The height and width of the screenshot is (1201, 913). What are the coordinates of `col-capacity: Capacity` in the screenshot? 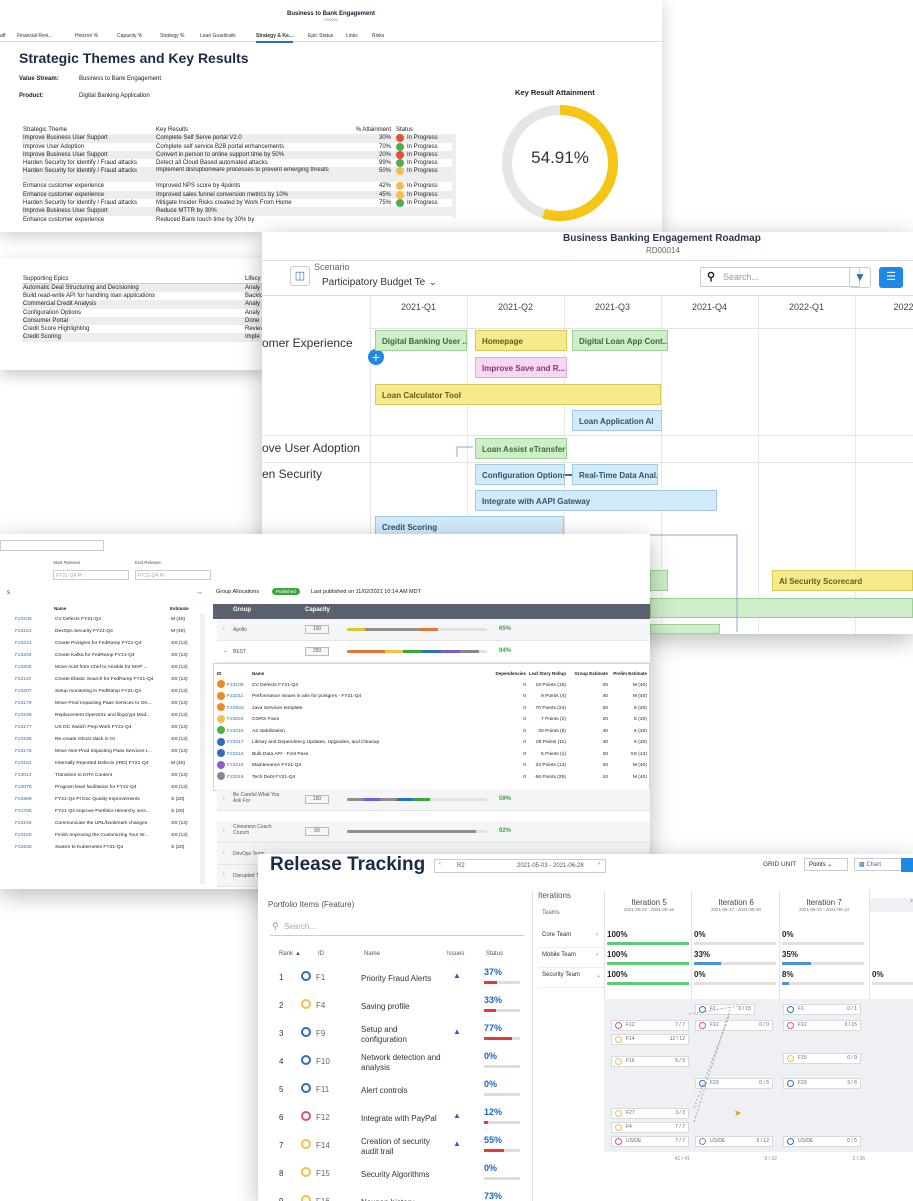 It's located at (317, 610).